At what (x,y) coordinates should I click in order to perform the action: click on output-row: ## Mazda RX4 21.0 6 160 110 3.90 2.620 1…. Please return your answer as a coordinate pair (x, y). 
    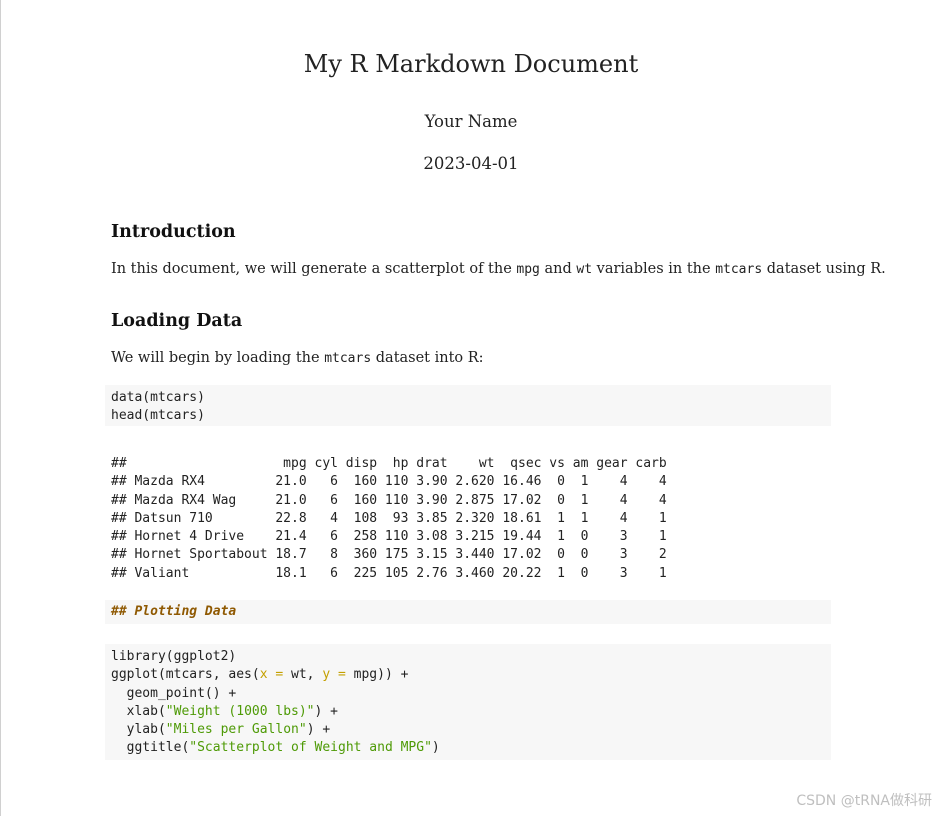
    Looking at the image, I should click on (389, 482).